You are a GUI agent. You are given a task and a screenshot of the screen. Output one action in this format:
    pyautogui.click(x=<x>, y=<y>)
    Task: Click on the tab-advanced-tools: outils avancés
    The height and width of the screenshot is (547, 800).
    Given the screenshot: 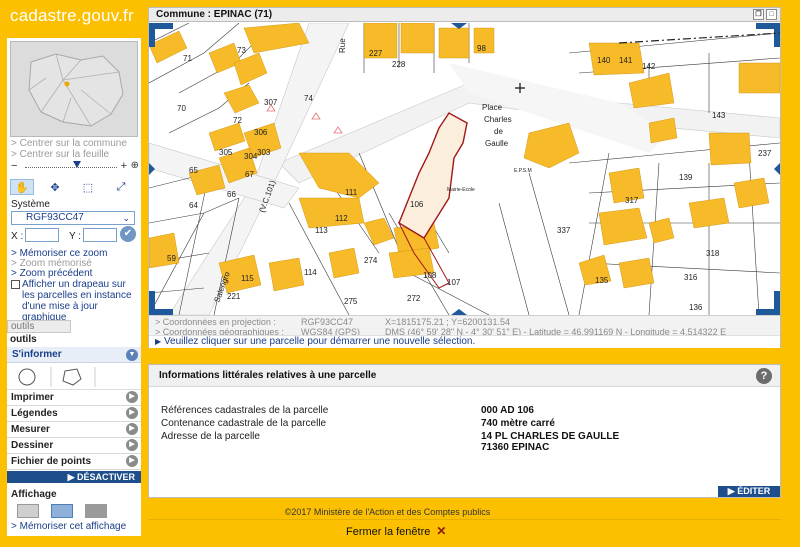 What is the action you would take?
    pyautogui.click(x=40, y=345)
    